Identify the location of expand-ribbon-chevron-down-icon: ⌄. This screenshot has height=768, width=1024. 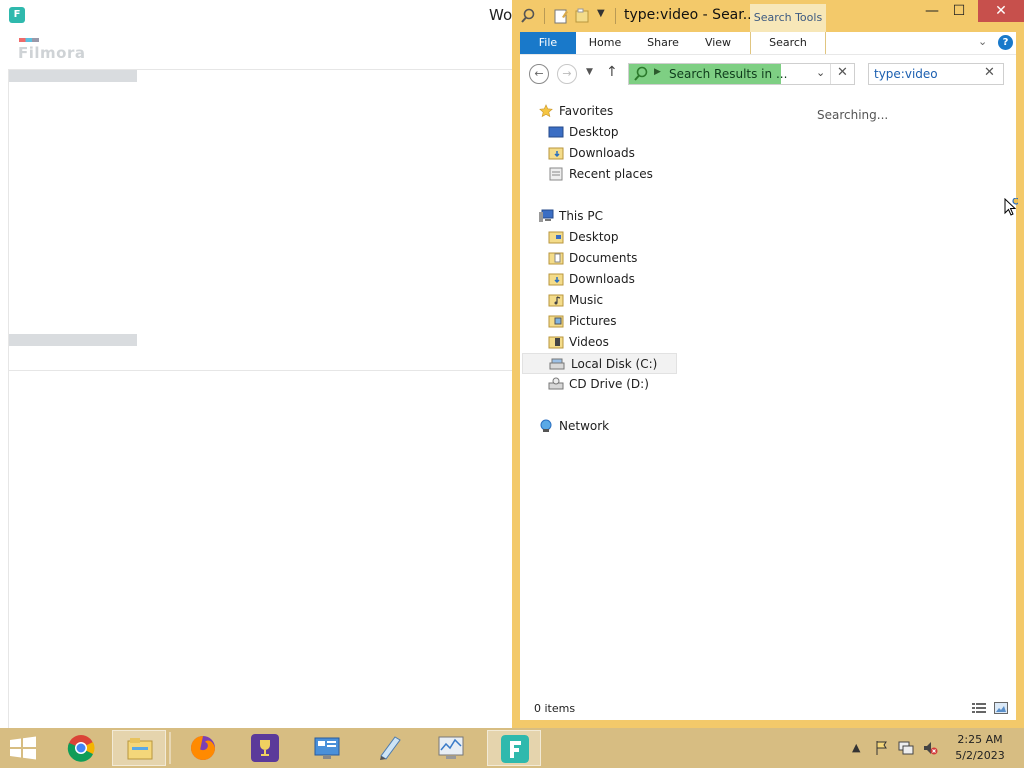
(982, 41).